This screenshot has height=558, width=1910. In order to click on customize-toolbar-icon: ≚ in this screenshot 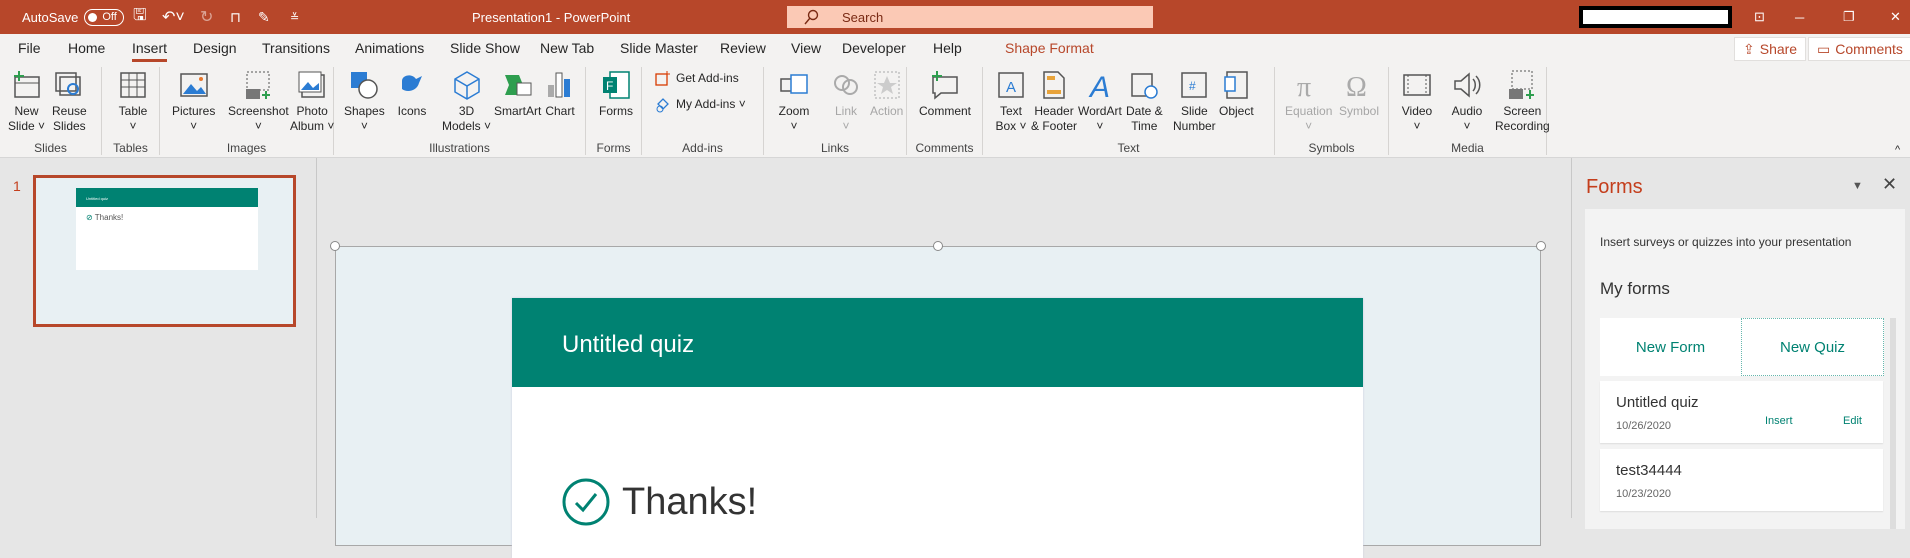, I will do `click(294, 17)`.